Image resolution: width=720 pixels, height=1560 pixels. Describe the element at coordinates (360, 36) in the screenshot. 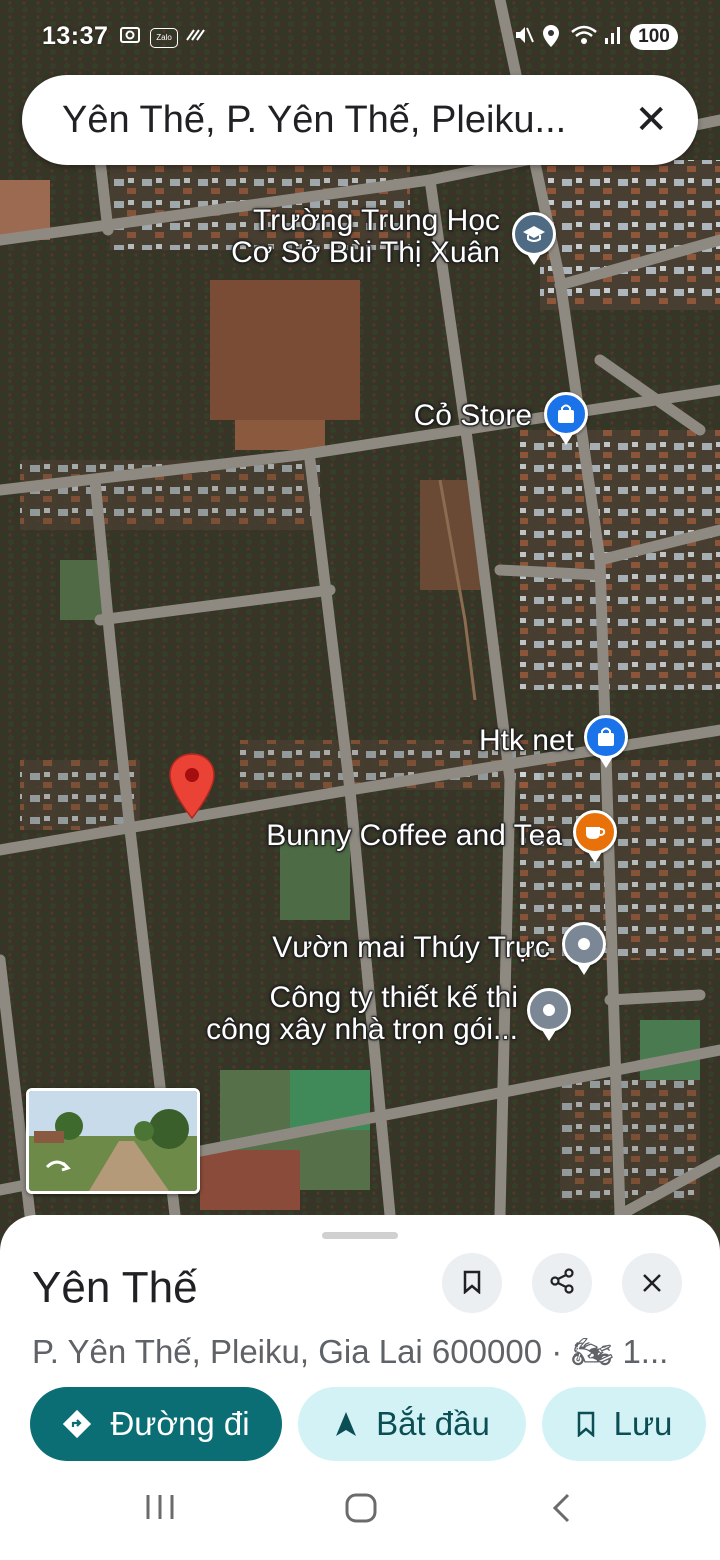

I see `status-bar: 13:37 Zalo 100` at that location.